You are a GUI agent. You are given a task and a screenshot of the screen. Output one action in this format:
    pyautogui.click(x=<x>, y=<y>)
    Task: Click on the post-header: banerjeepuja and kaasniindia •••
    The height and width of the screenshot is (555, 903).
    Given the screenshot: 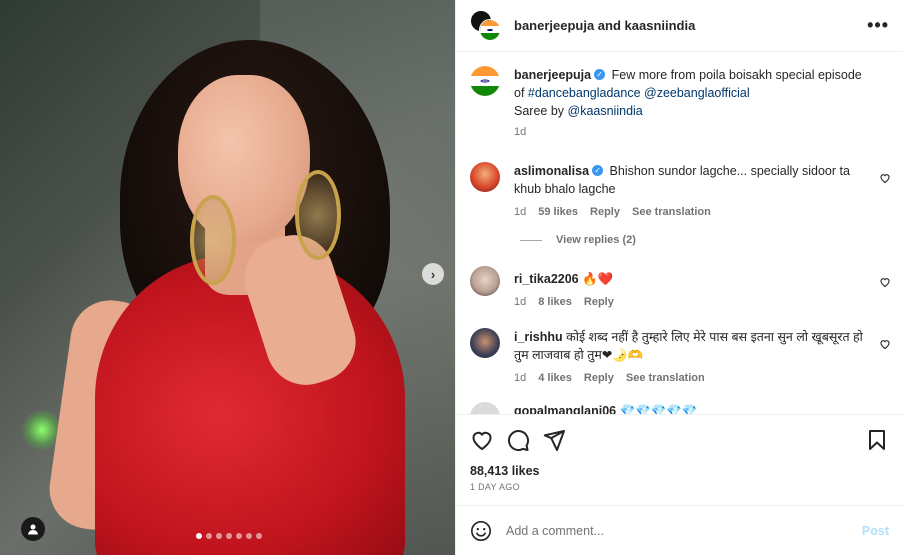 What is the action you would take?
    pyautogui.click(x=679, y=26)
    